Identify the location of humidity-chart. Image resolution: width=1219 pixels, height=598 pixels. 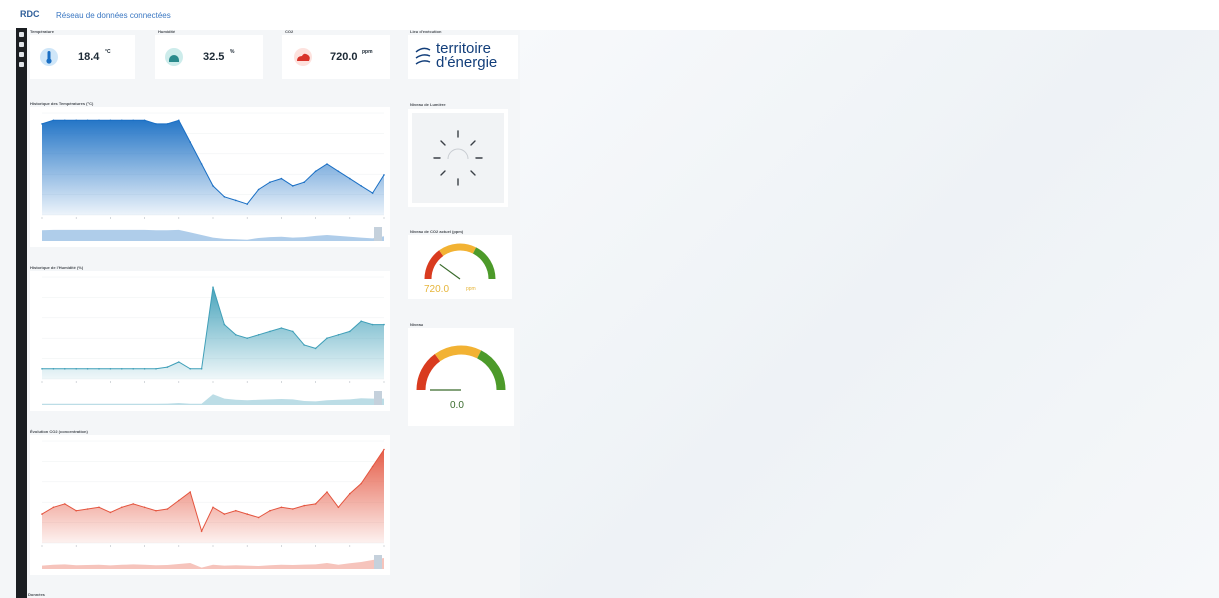
(210, 341).